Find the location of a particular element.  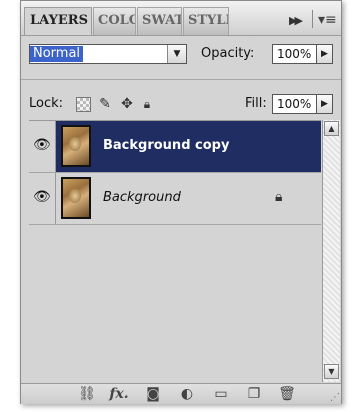

divider is located at coordinates (181, 79).